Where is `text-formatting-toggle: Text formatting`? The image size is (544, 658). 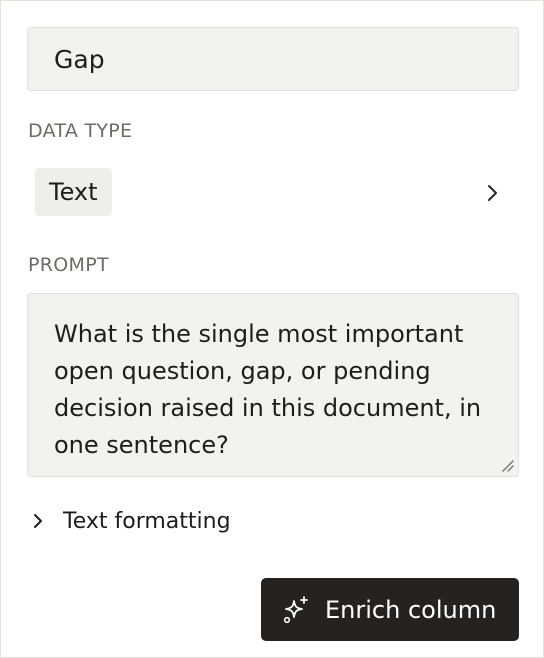
text-formatting-toggle: Text formatting is located at coordinates (131, 521).